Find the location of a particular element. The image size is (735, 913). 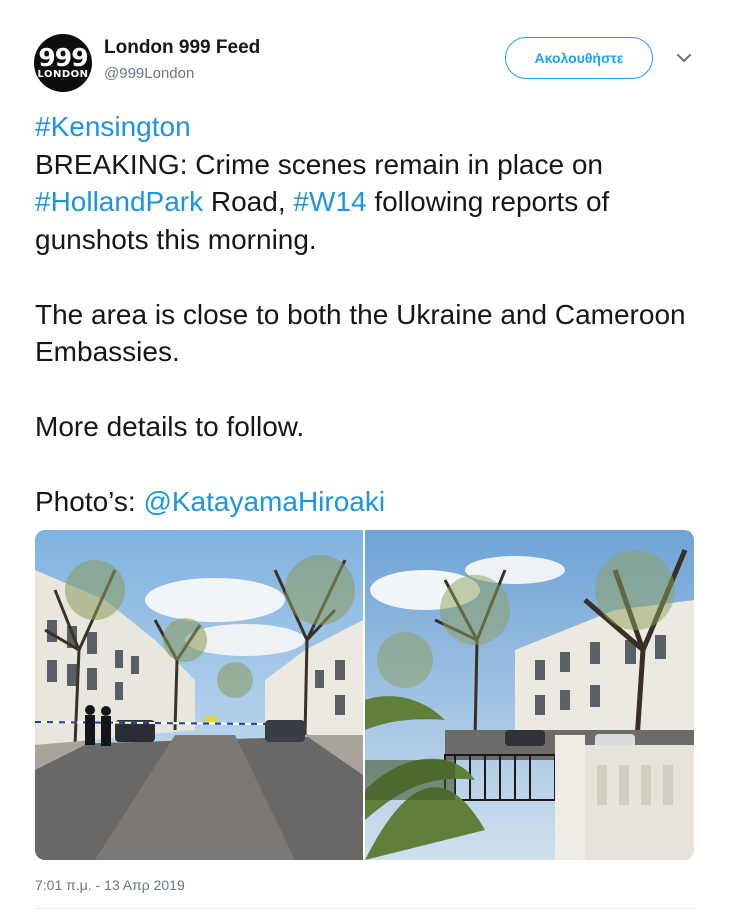

avatar-logo-subtext: LONDON is located at coordinates (63, 74).